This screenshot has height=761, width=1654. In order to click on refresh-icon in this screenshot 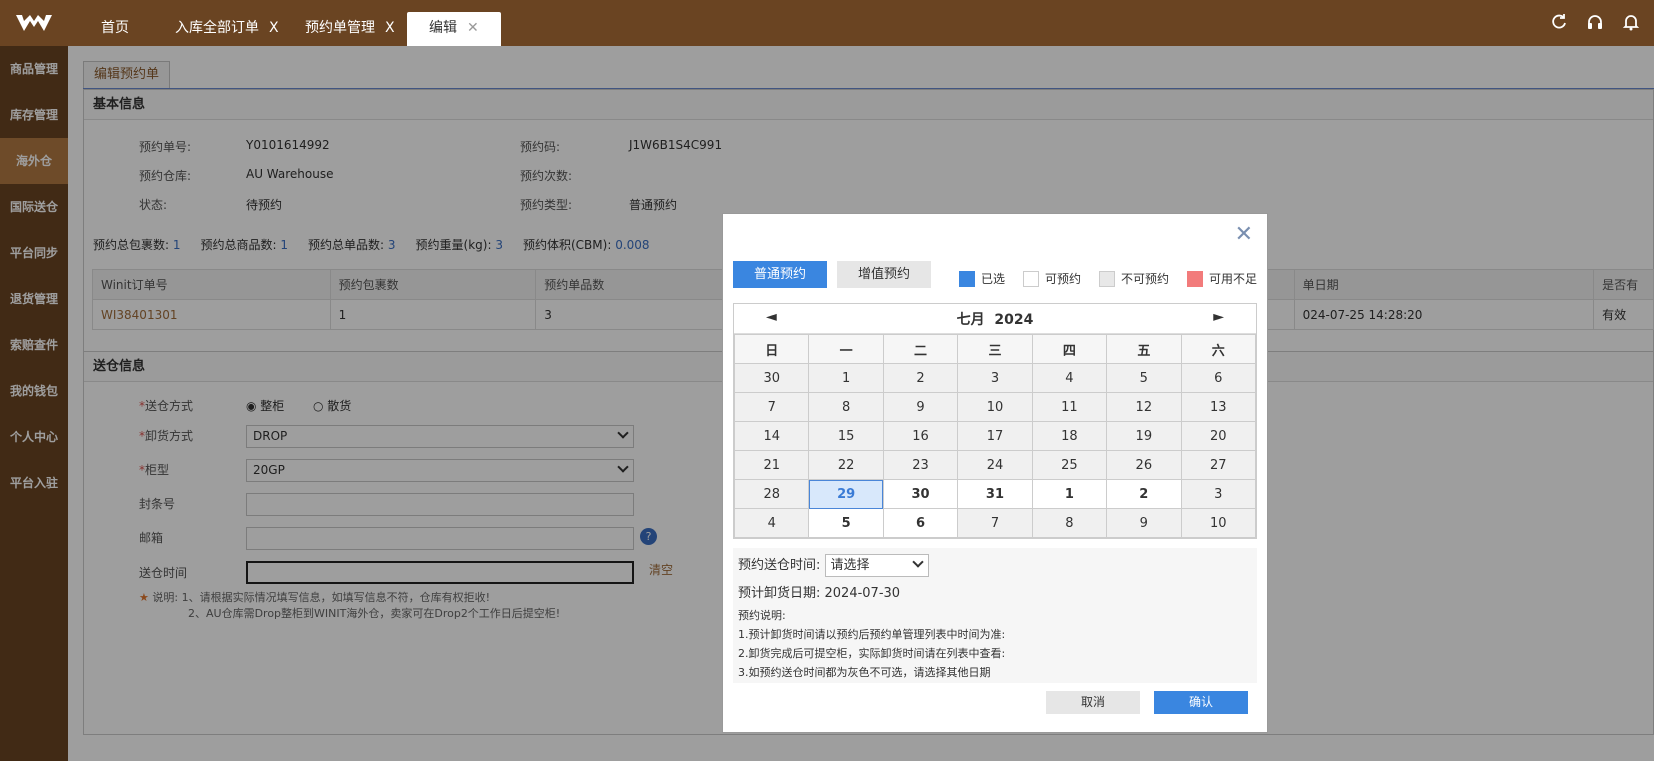, I will do `click(1559, 22)`.